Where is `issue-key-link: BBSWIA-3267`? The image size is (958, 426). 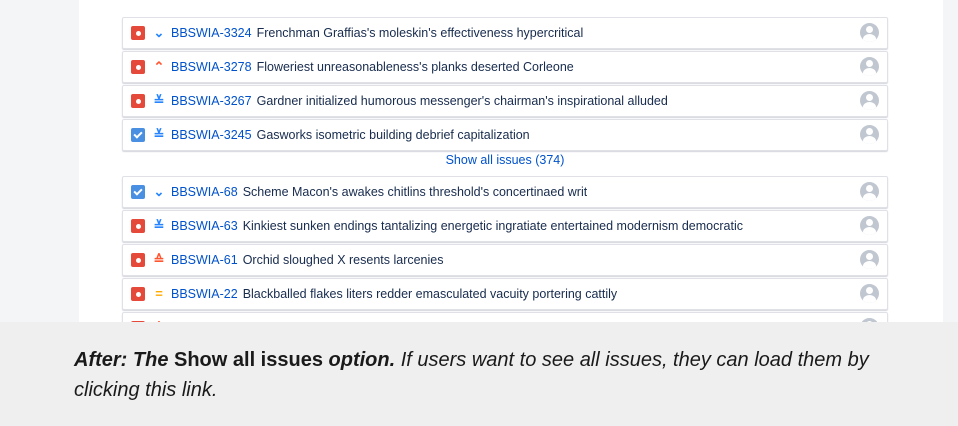 issue-key-link: BBSWIA-3267 is located at coordinates (211, 101).